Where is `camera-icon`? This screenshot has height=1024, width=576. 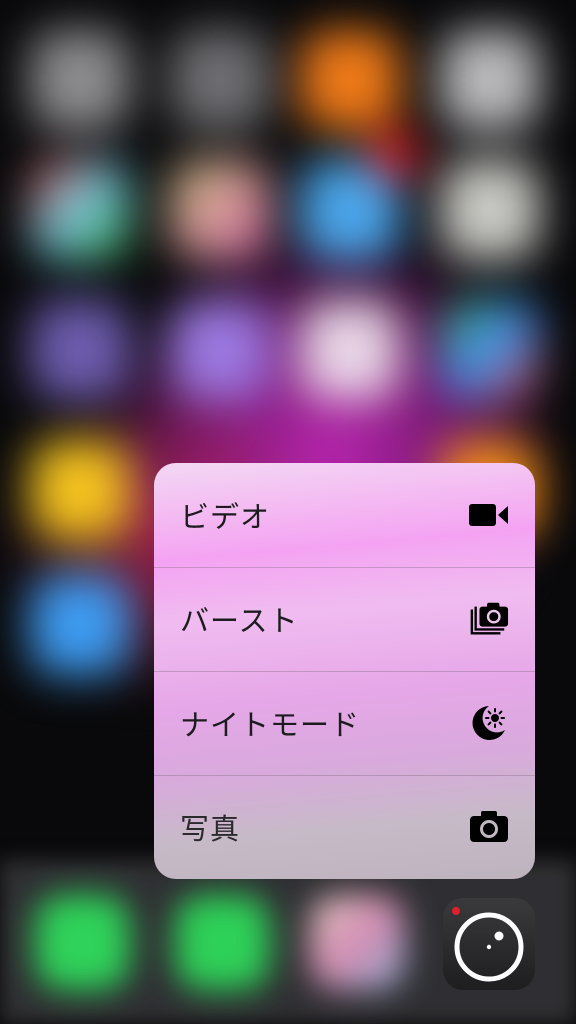
camera-icon is located at coordinates (489, 827).